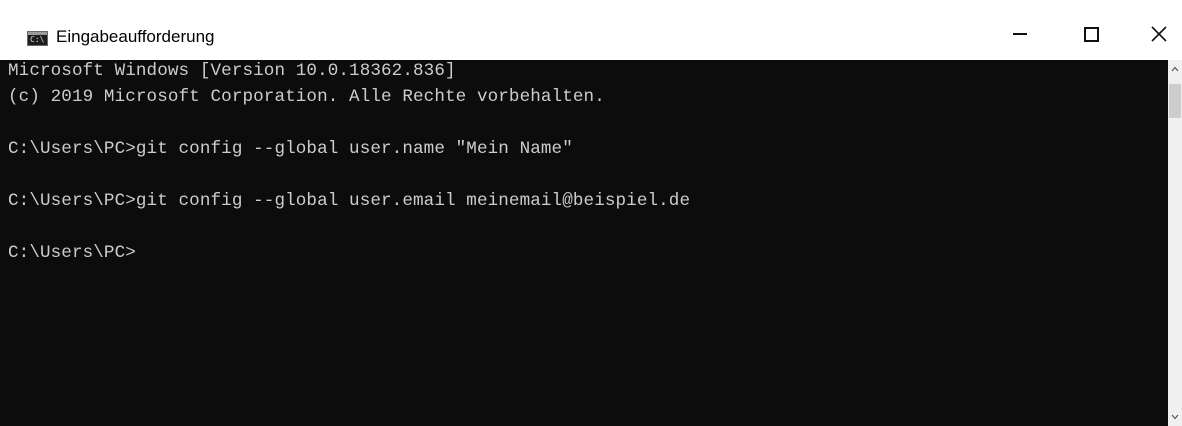 The height and width of the screenshot is (426, 1182). I want to click on maximize-button, so click(1091, 34).